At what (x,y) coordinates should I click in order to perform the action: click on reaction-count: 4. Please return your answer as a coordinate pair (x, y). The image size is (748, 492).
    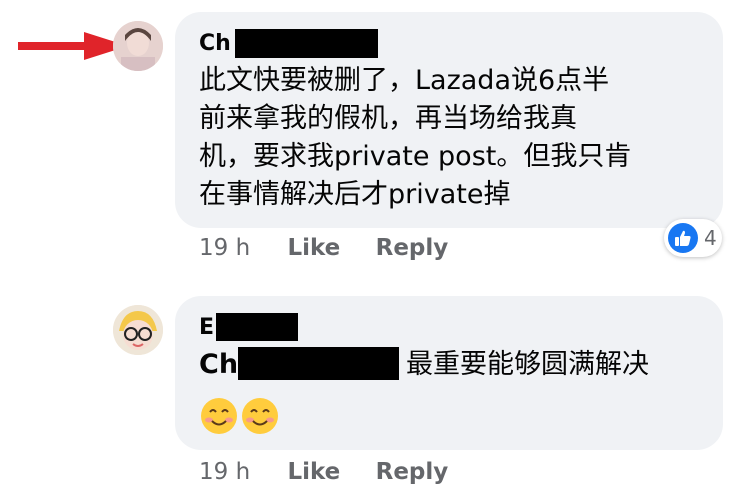
    Looking at the image, I should click on (710, 238).